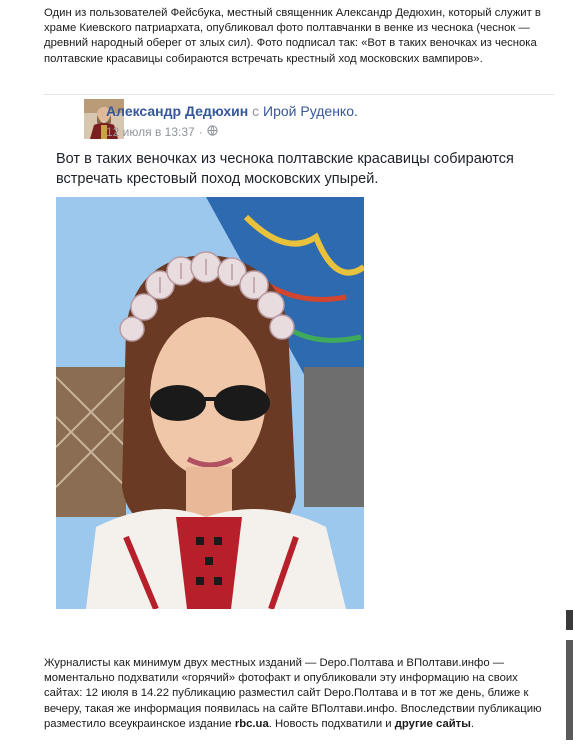 Image resolution: width=573 pixels, height=754 pixels. I want to click on with-text: с, so click(256, 111).